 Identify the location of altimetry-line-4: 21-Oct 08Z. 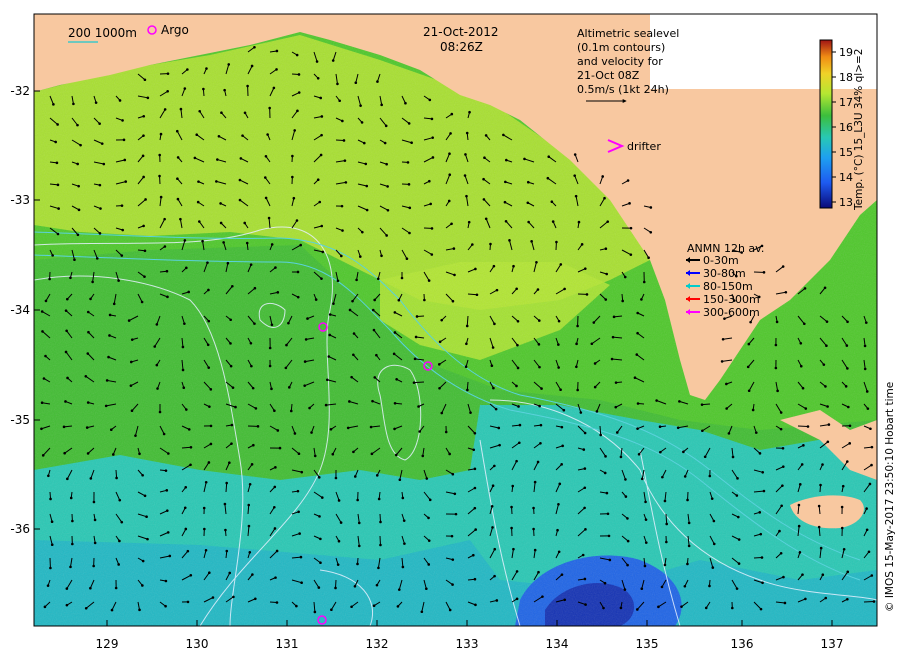
(608, 75).